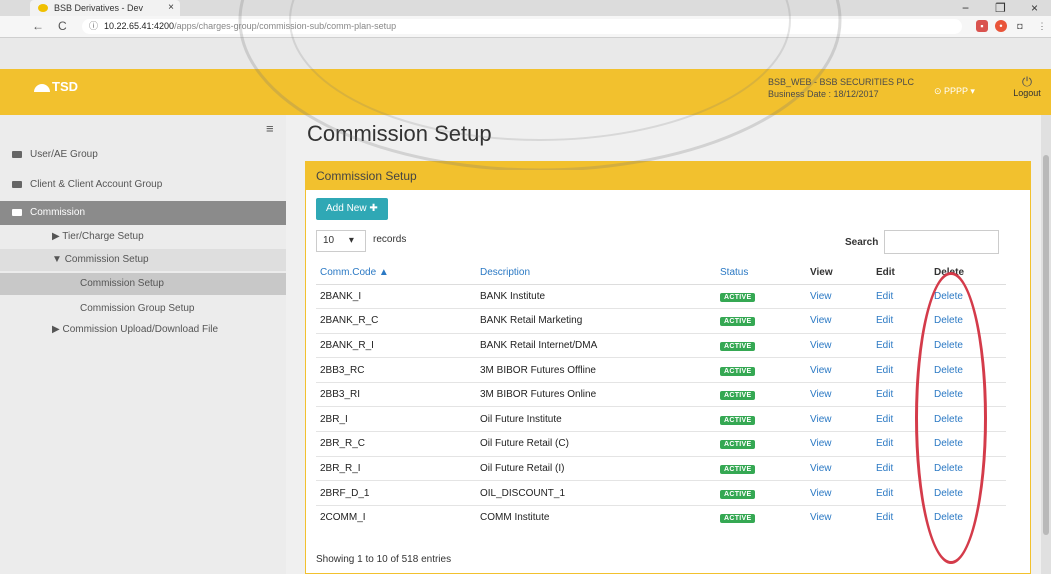 Image resolution: width=1051 pixels, height=574 pixels. Describe the element at coordinates (1042, 26) in the screenshot. I see `menu-icon: ⋮` at that location.